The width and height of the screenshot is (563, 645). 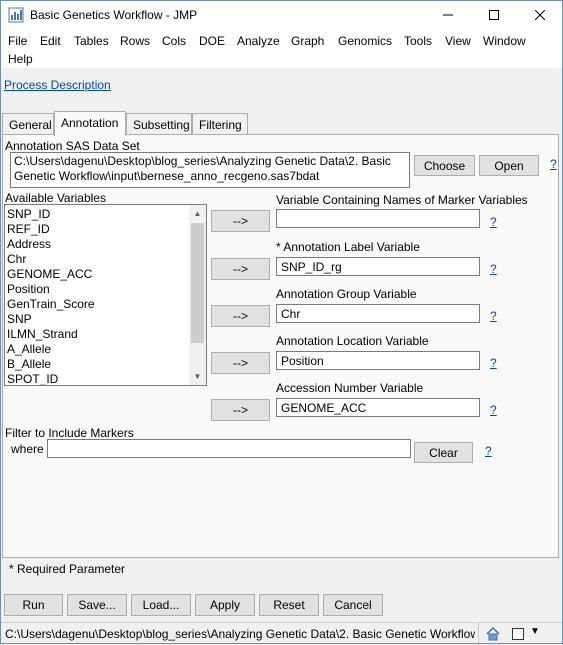 What do you see at coordinates (493, 410) in the screenshot?
I see `accession-variable-help-link: ?` at bounding box center [493, 410].